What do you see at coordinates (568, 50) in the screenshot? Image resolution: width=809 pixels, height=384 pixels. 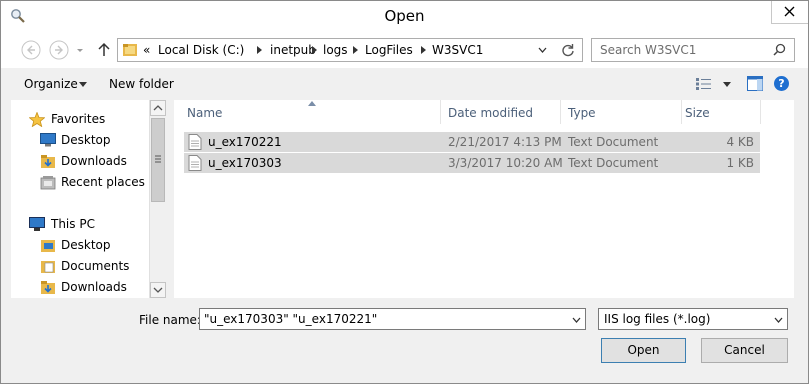 I see `refresh-icon` at bounding box center [568, 50].